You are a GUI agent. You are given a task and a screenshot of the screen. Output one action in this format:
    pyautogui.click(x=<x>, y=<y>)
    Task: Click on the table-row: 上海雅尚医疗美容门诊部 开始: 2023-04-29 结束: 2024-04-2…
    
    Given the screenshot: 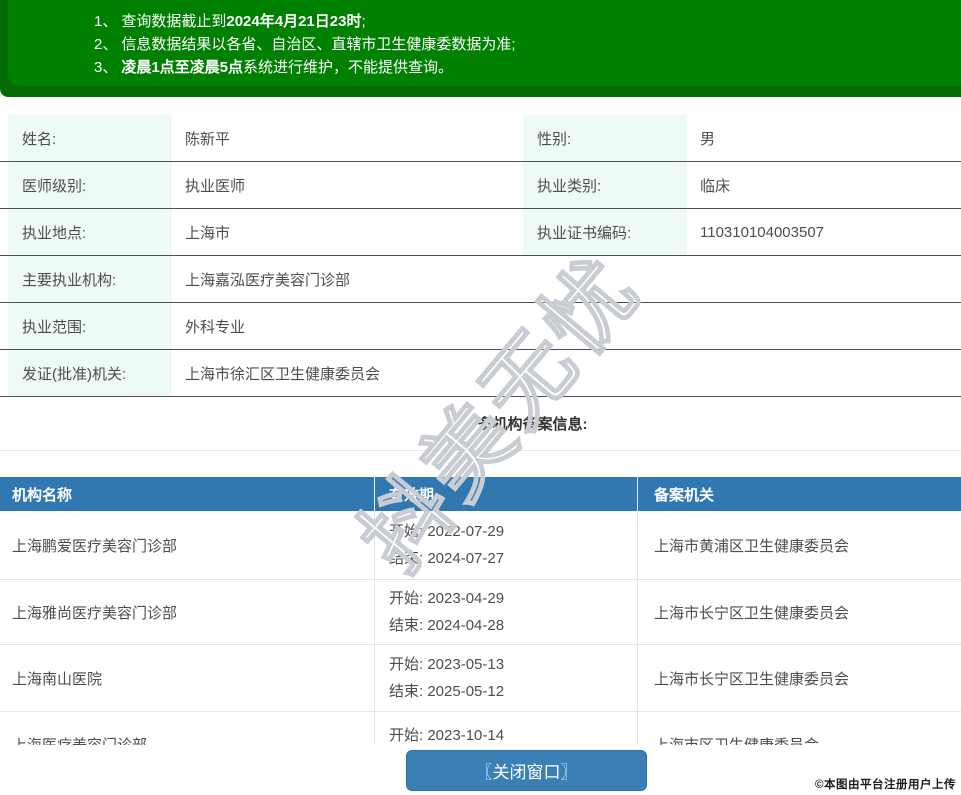 What is the action you would take?
    pyautogui.click(x=480, y=612)
    